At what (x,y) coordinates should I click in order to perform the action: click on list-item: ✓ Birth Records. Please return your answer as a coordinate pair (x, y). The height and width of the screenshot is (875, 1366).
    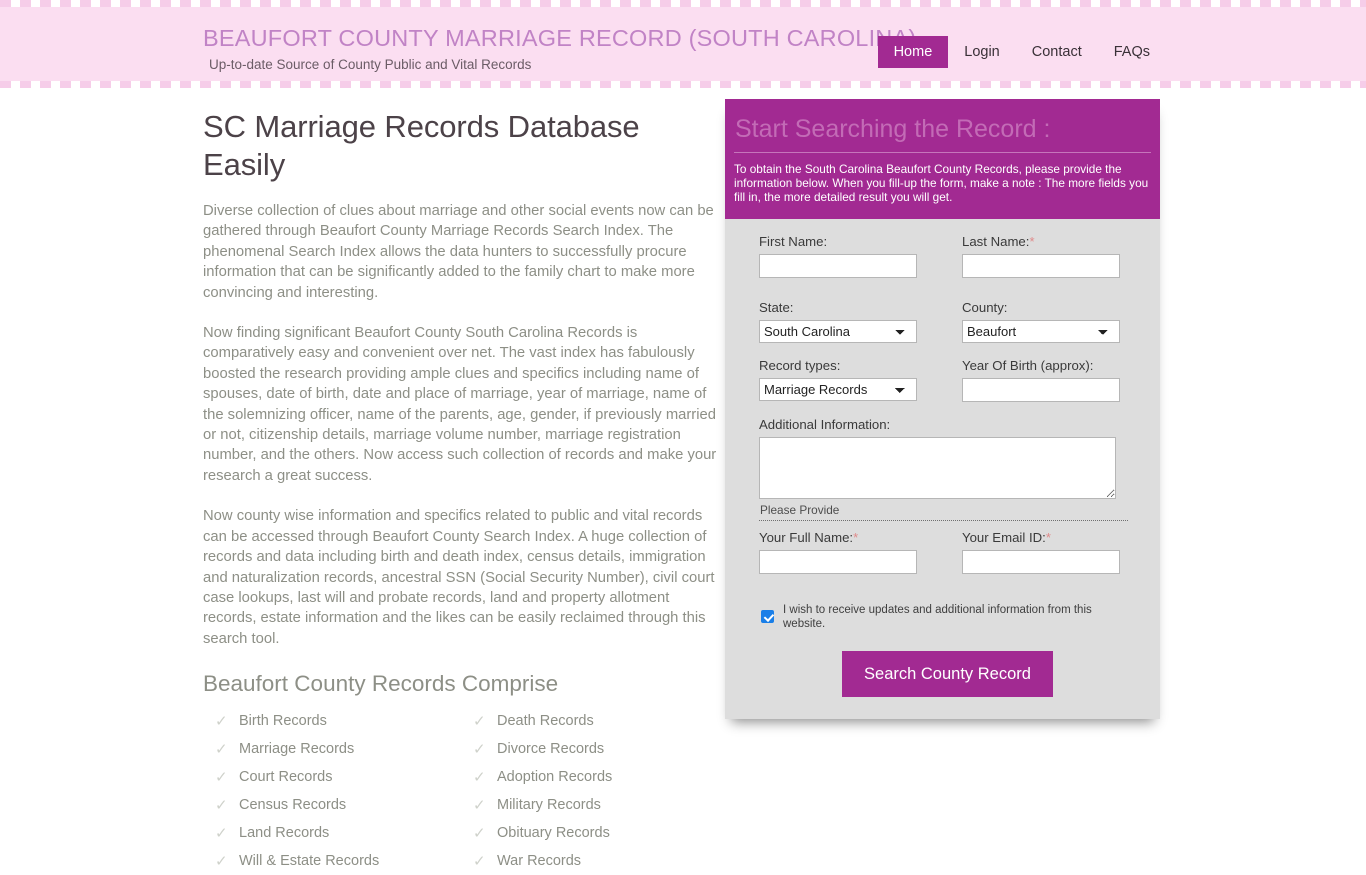
    Looking at the image, I should click on (332, 721).